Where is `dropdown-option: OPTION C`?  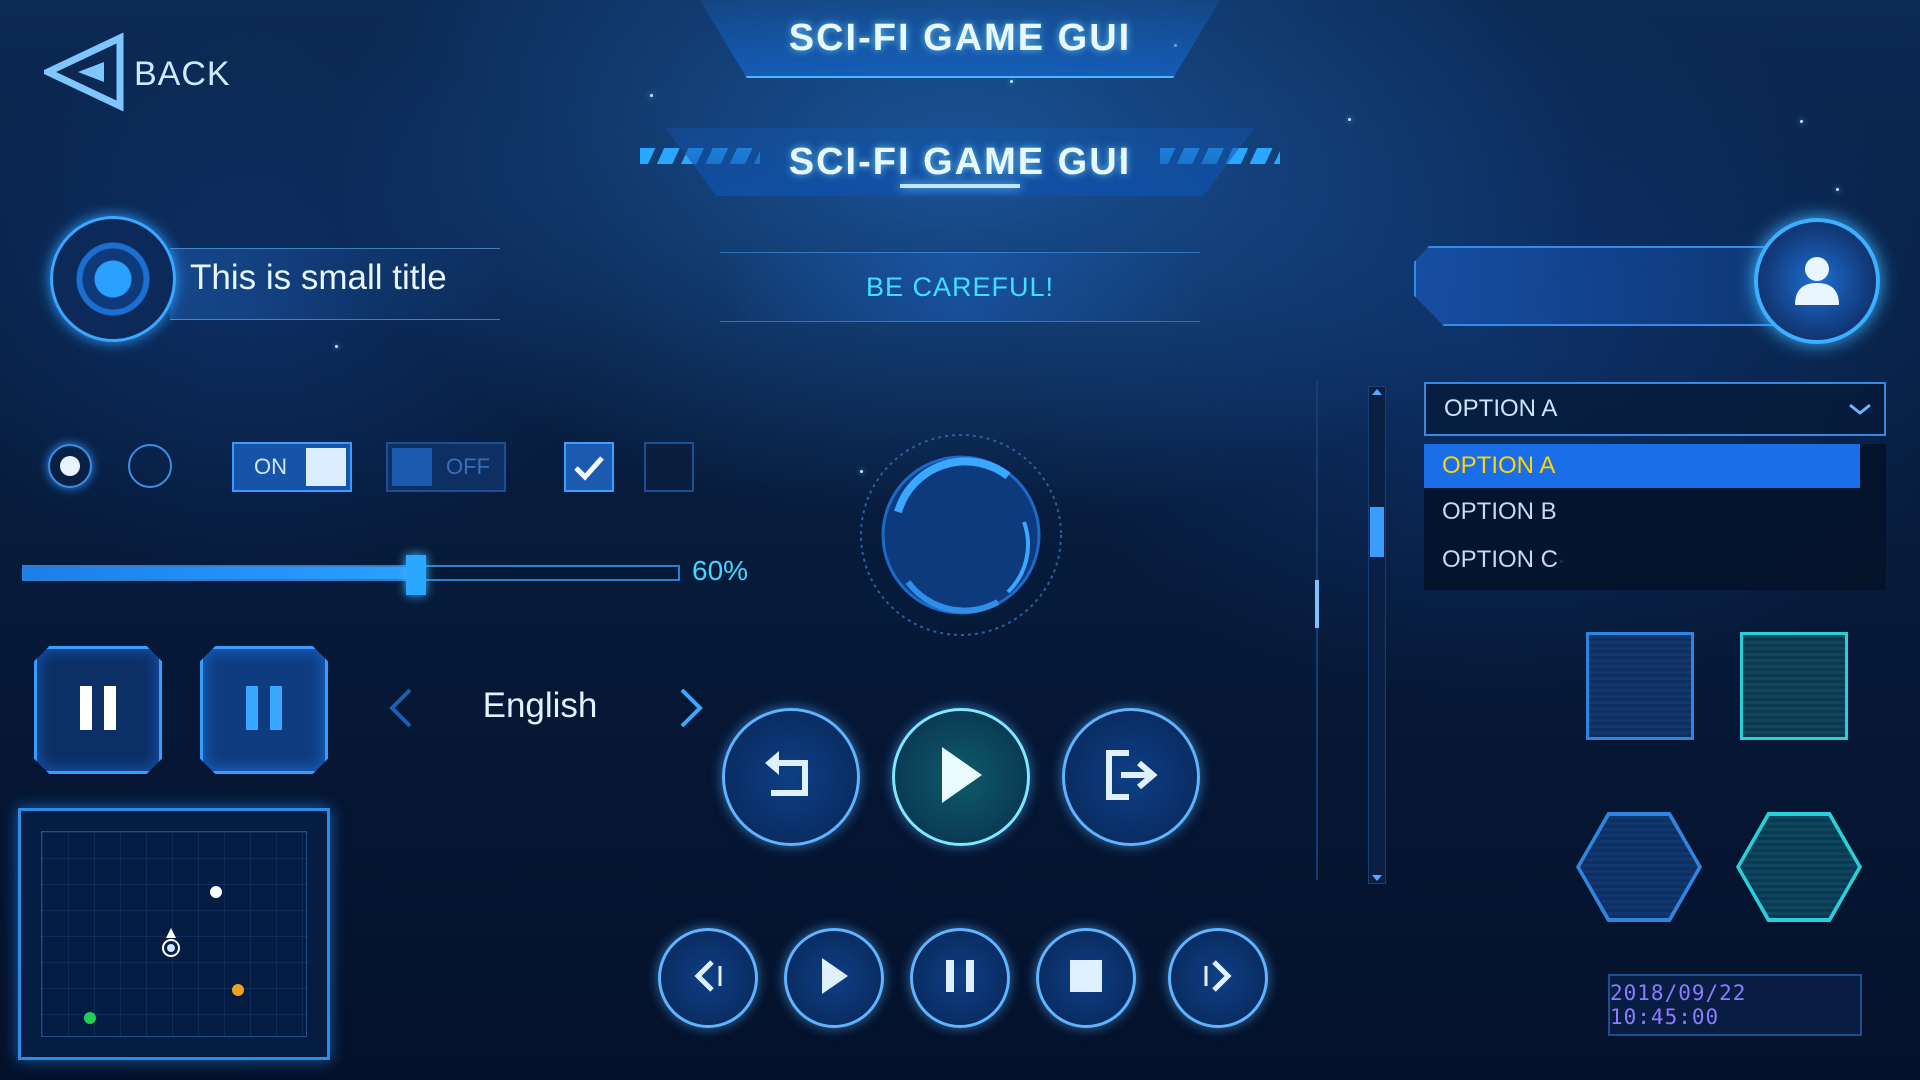 dropdown-option: OPTION C is located at coordinates (1642, 560).